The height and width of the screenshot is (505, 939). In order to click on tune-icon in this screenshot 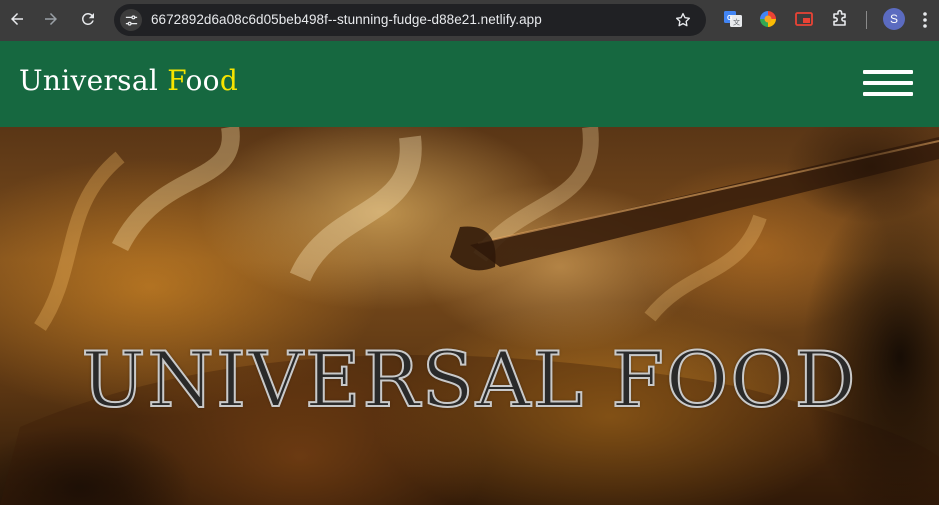, I will do `click(131, 20)`.